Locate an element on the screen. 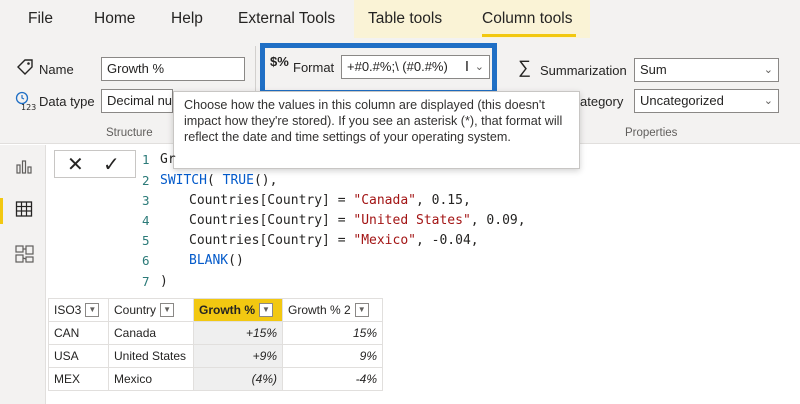 The image size is (800, 404). cancel-icon: ✕ is located at coordinates (75, 164).